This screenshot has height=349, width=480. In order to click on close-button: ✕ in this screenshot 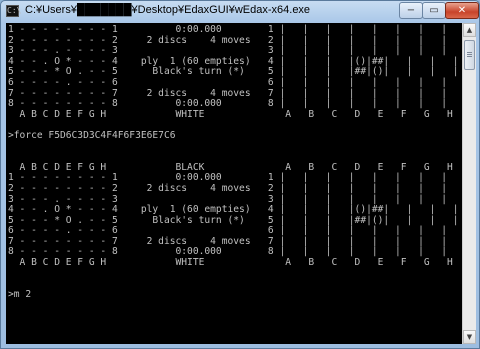, I will do `click(462, 10)`.